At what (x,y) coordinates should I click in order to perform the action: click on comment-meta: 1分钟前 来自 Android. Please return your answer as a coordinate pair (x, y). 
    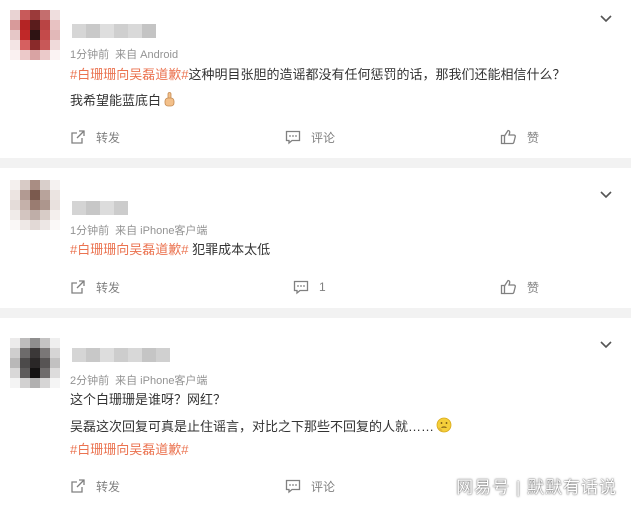
    Looking at the image, I should click on (124, 54).